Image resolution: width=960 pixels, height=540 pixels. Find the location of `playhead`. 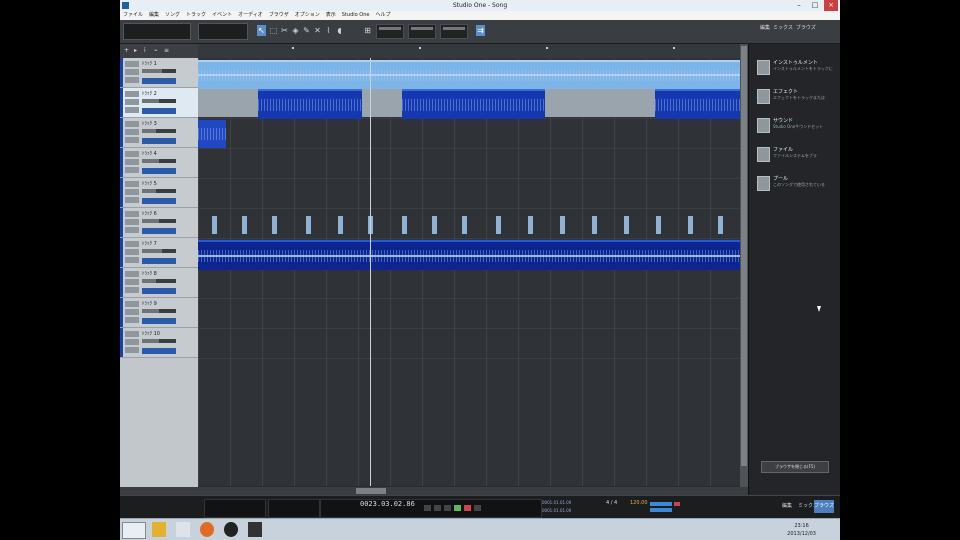

playhead is located at coordinates (370, 272).